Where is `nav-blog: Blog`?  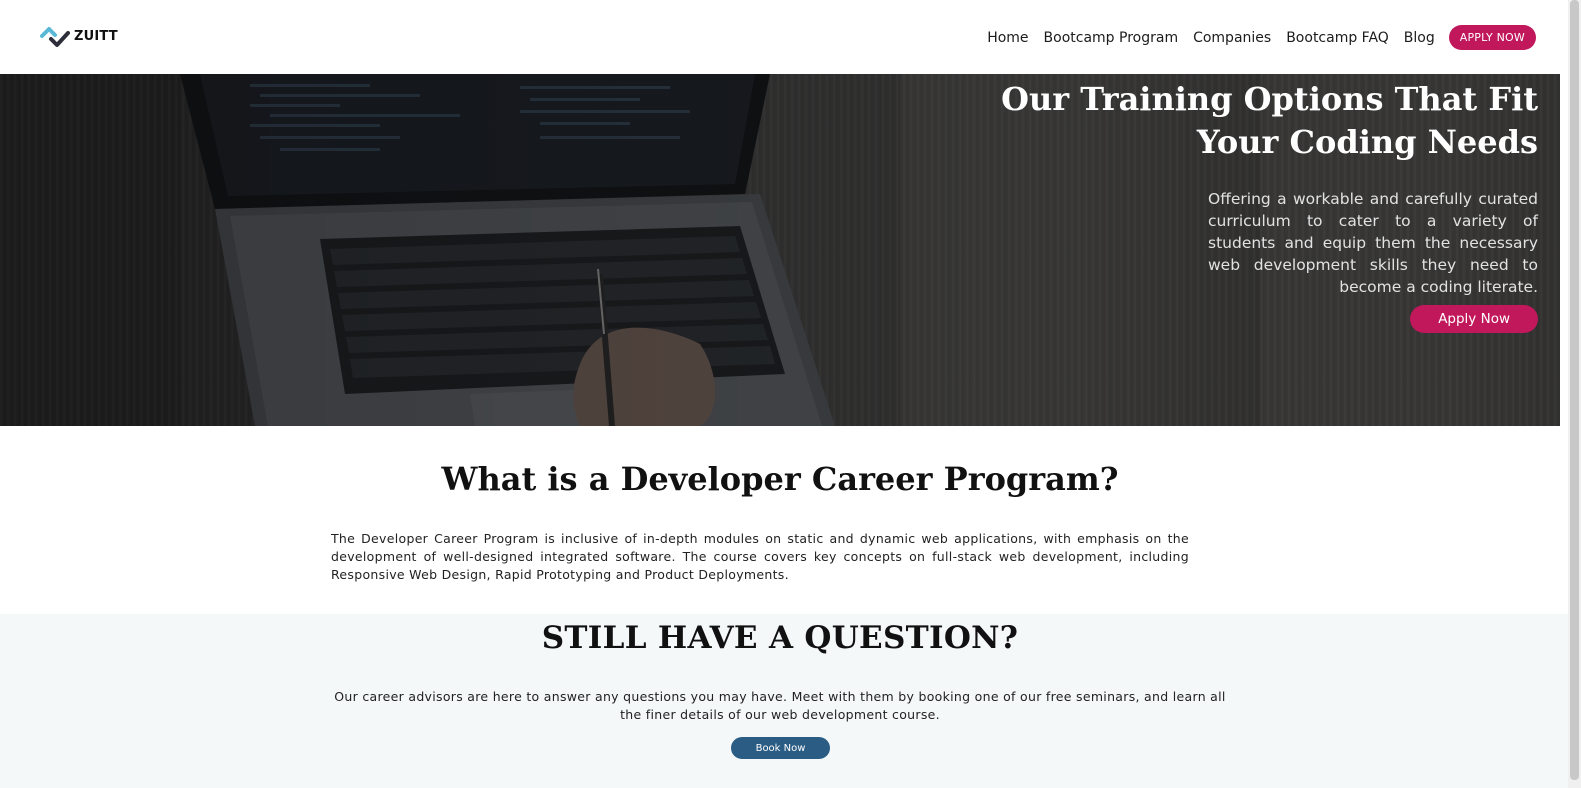
nav-blog: Blog is located at coordinates (1419, 38).